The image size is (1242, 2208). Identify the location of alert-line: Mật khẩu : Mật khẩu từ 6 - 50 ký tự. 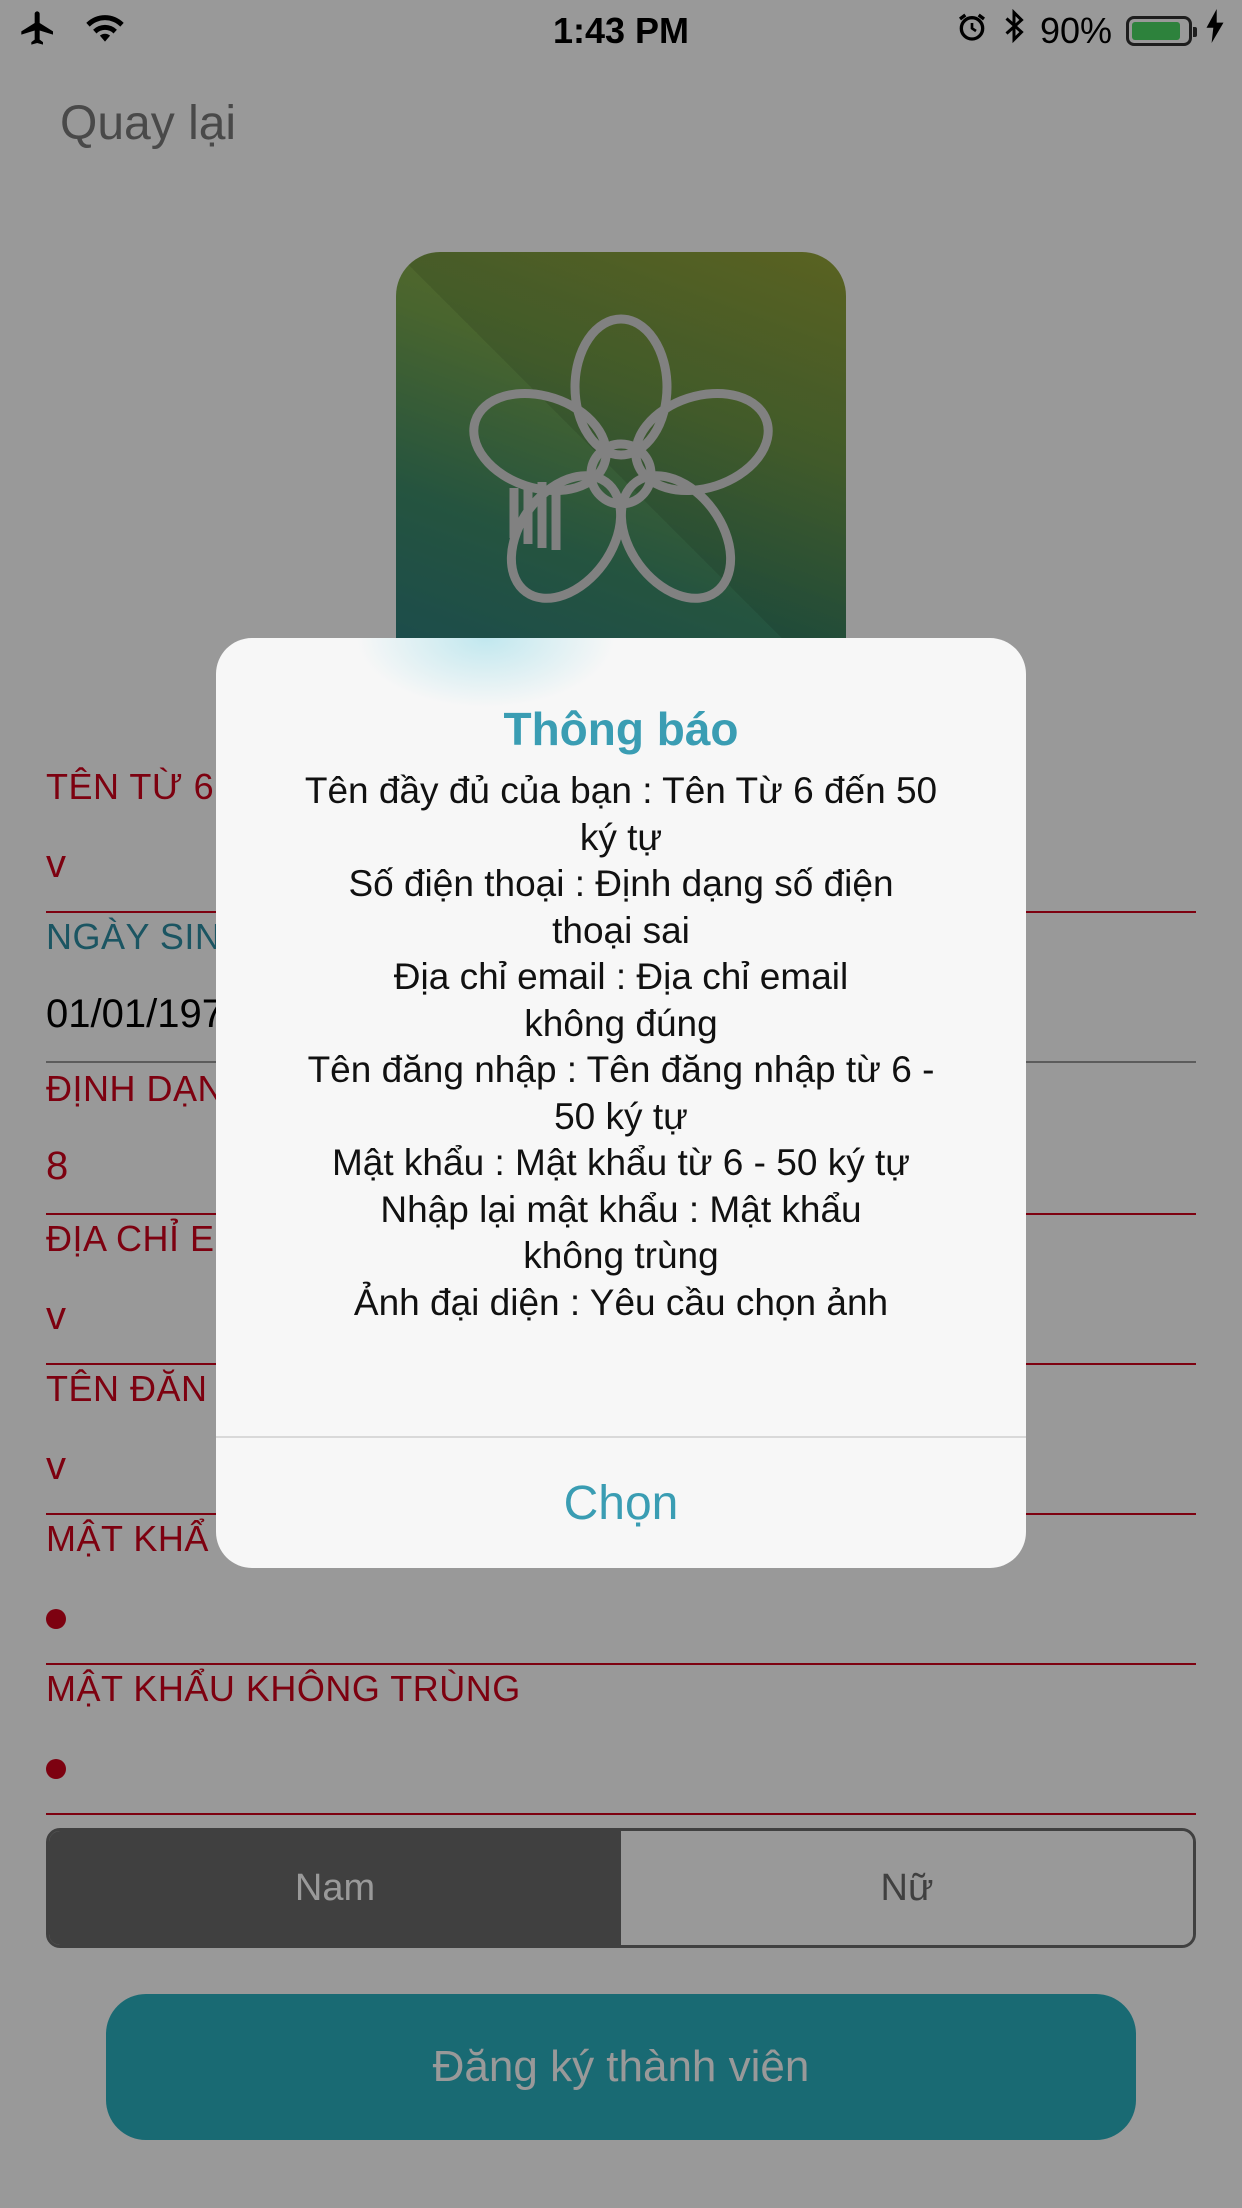
(621, 1162).